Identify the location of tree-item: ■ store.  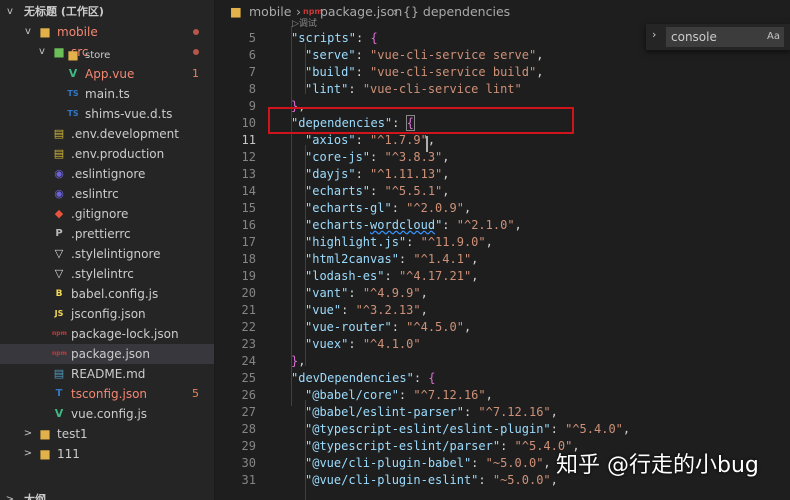
(107, 56).